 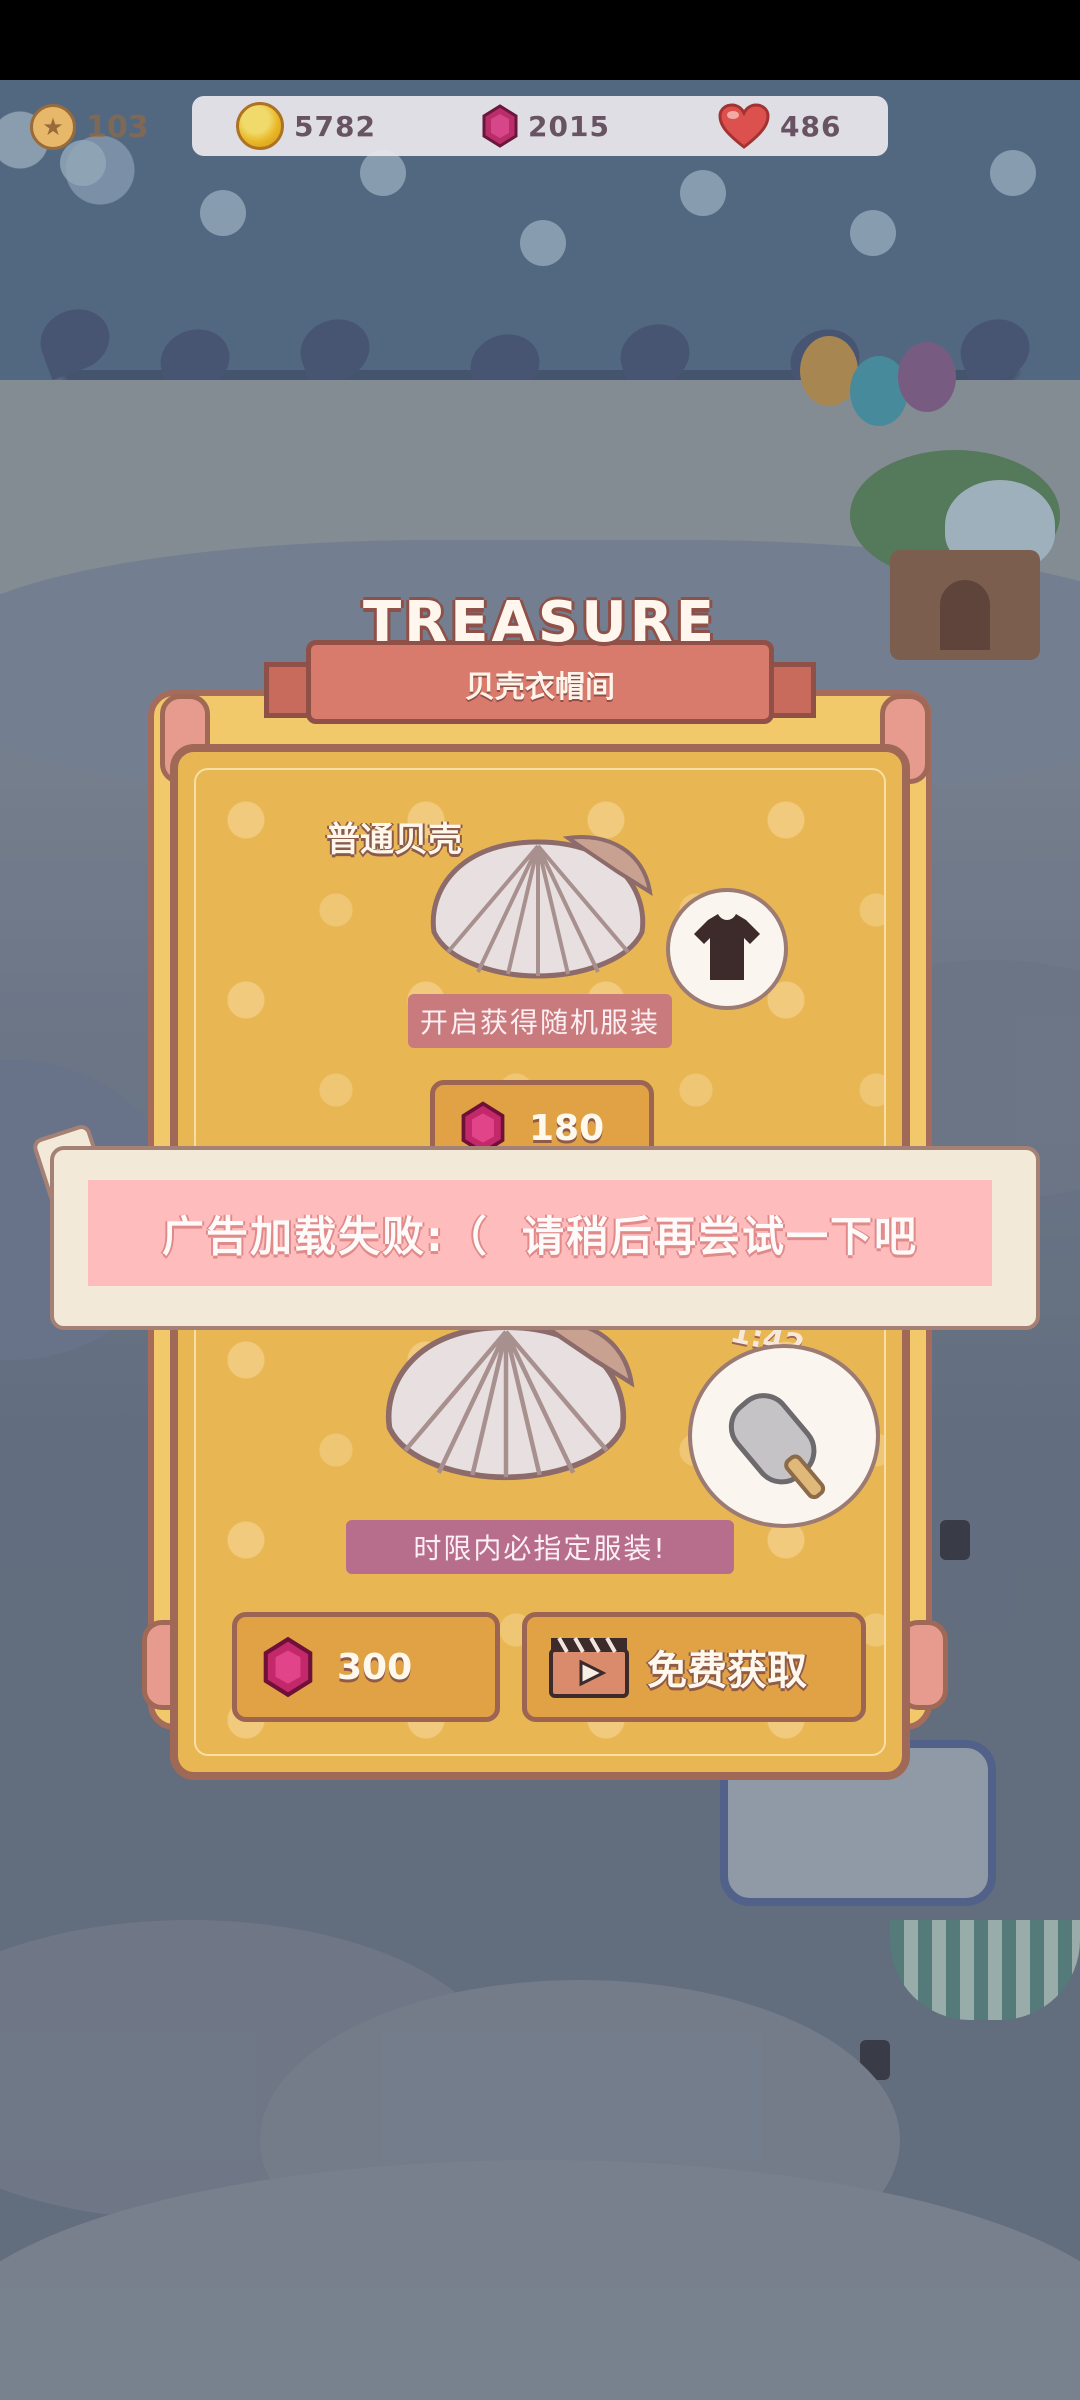 What do you see at coordinates (53, 127) in the screenshot?
I see `star-icon: ★` at bounding box center [53, 127].